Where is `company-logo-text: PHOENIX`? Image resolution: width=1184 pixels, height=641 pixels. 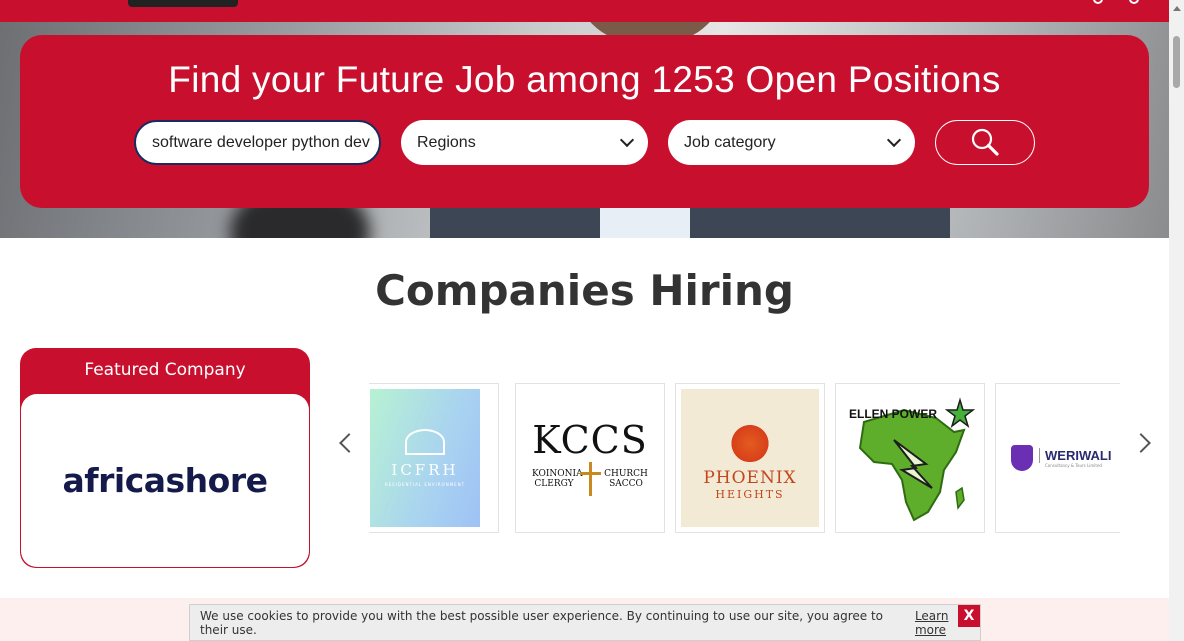 company-logo-text: PHOENIX is located at coordinates (750, 477).